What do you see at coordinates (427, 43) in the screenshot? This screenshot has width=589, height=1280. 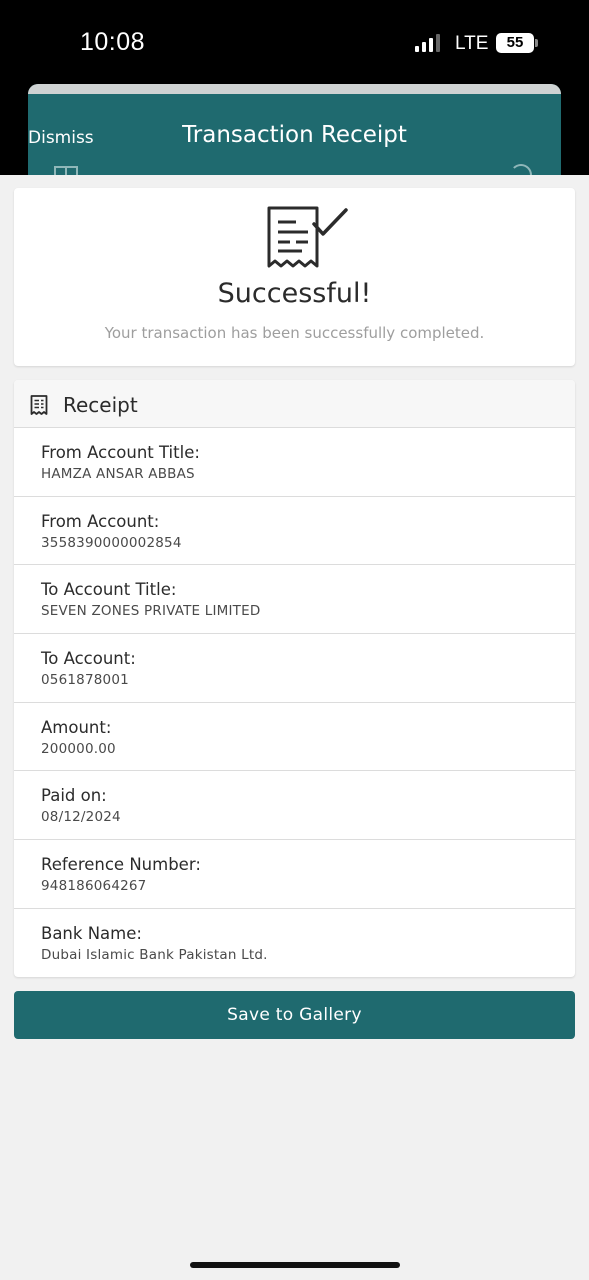 I see `signal-strength-icon` at bounding box center [427, 43].